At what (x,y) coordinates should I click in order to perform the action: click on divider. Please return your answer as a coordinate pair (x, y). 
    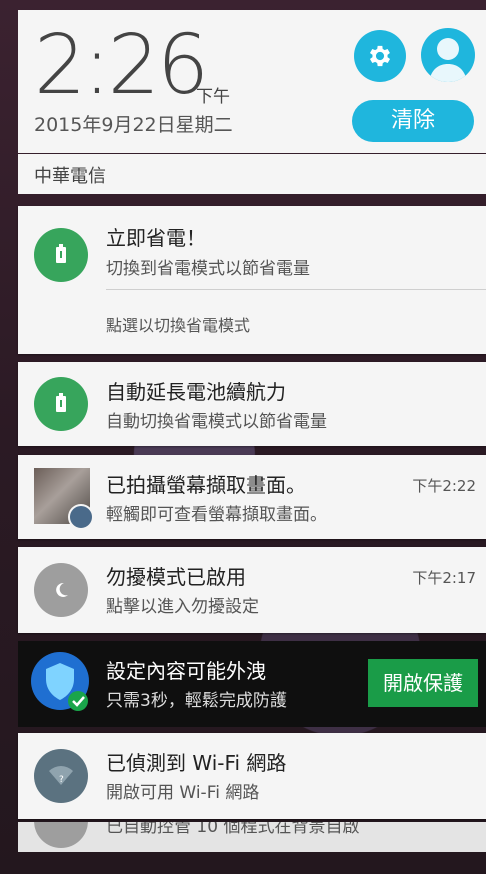
    Looking at the image, I should click on (296, 289).